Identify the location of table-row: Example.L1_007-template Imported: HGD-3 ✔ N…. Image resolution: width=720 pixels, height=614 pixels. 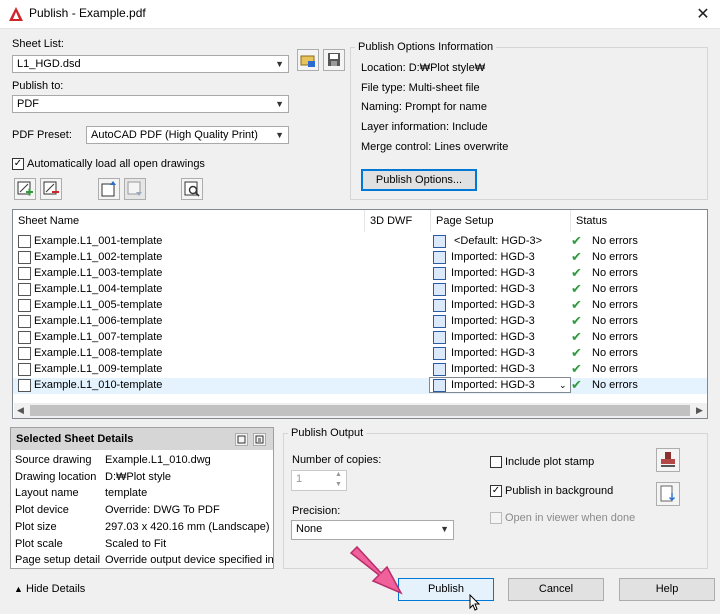
(360, 337).